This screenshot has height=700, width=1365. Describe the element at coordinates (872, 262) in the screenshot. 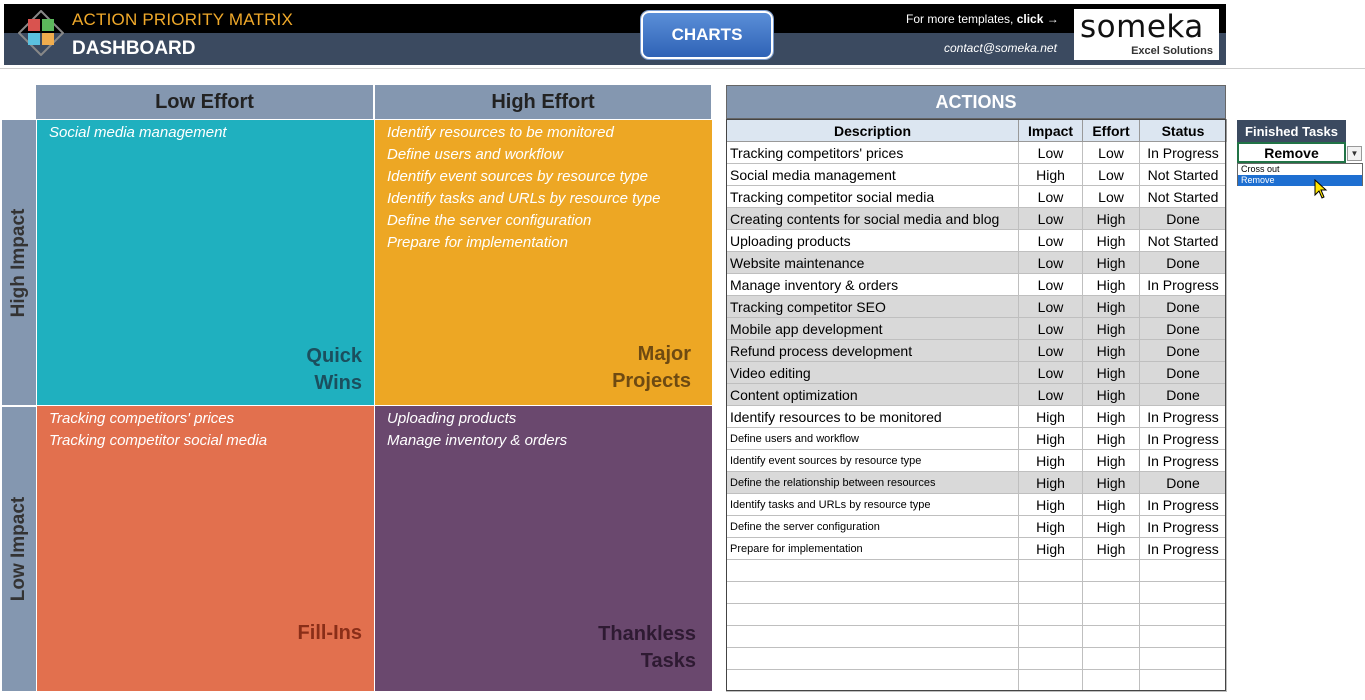

I see `cell-description: Website maintenance` at that location.